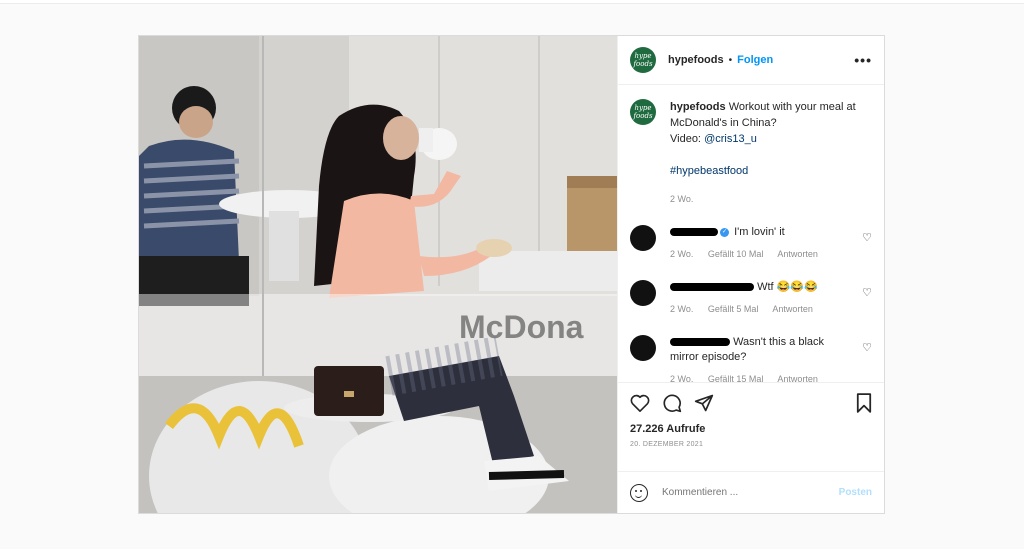  I want to click on account-avatar: hype foods, so click(643, 60).